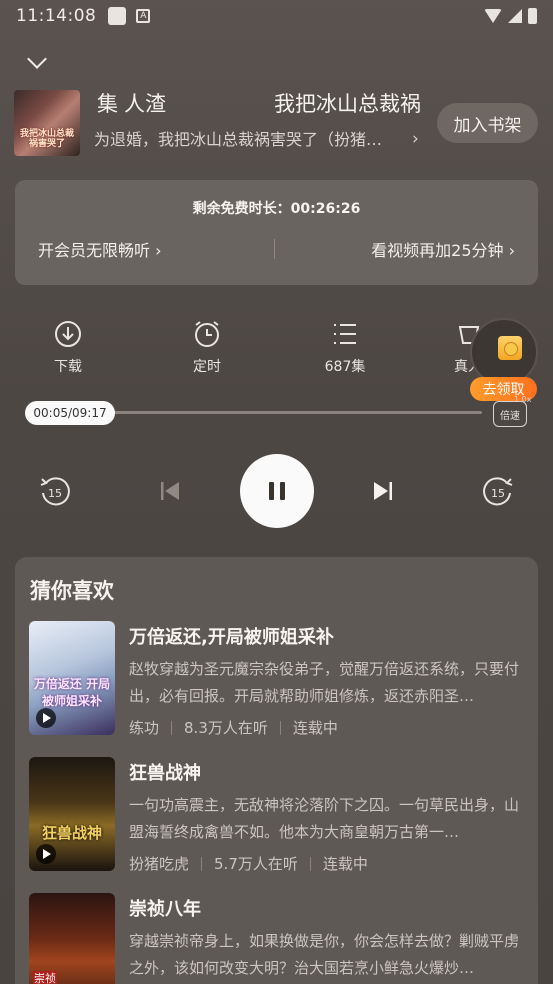 The image size is (553, 984). I want to click on download-label: 下载, so click(68, 367).